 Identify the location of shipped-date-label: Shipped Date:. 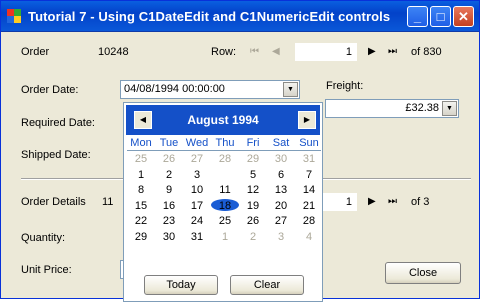
(56, 155).